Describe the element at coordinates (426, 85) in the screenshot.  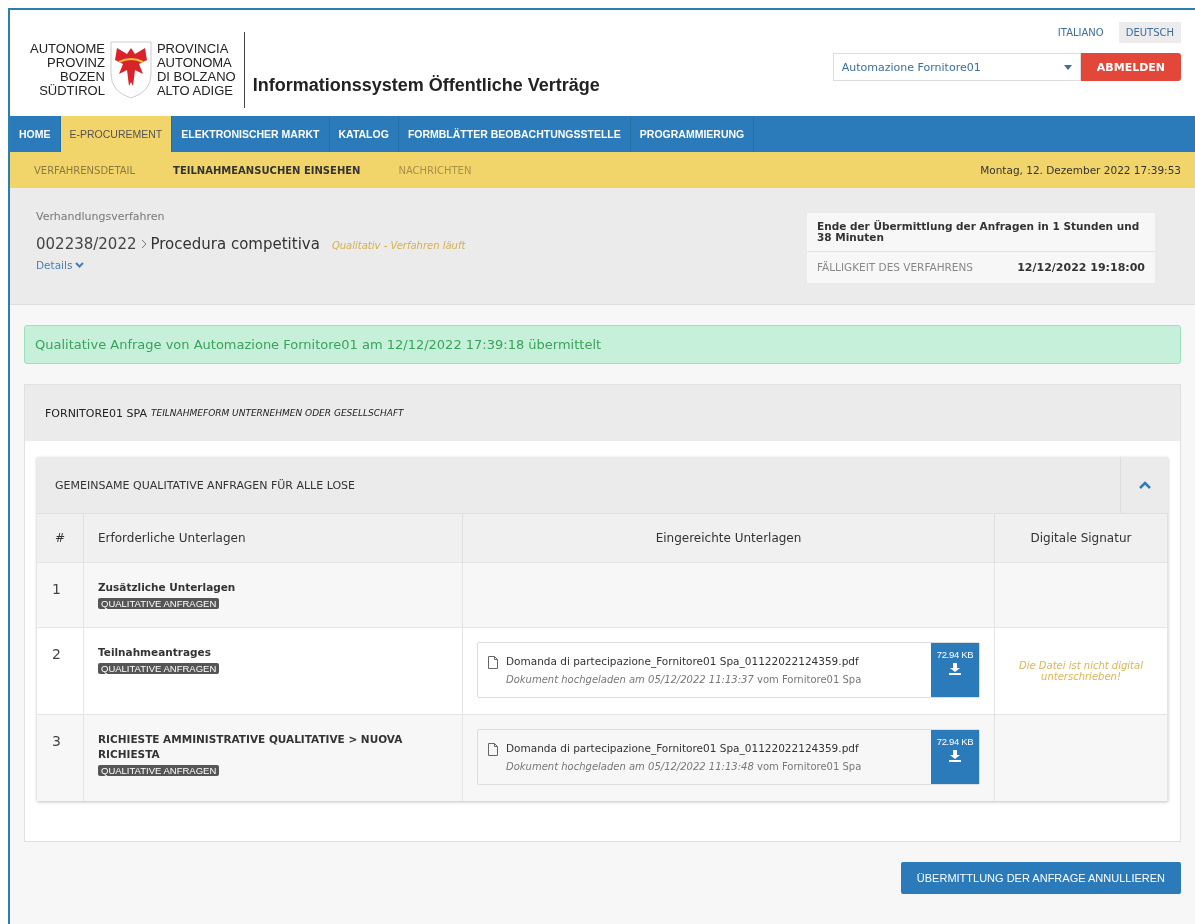
I see `app-title: Informationssystem Öffentliche Verträge` at that location.